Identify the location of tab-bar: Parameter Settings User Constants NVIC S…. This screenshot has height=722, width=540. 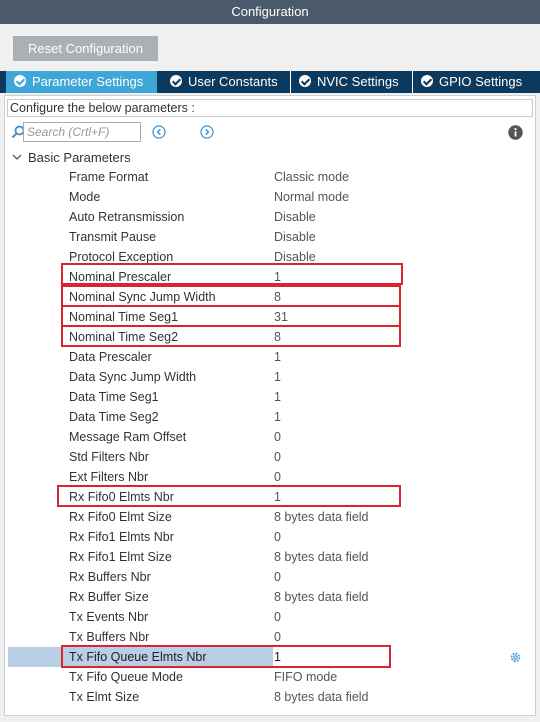
(270, 82).